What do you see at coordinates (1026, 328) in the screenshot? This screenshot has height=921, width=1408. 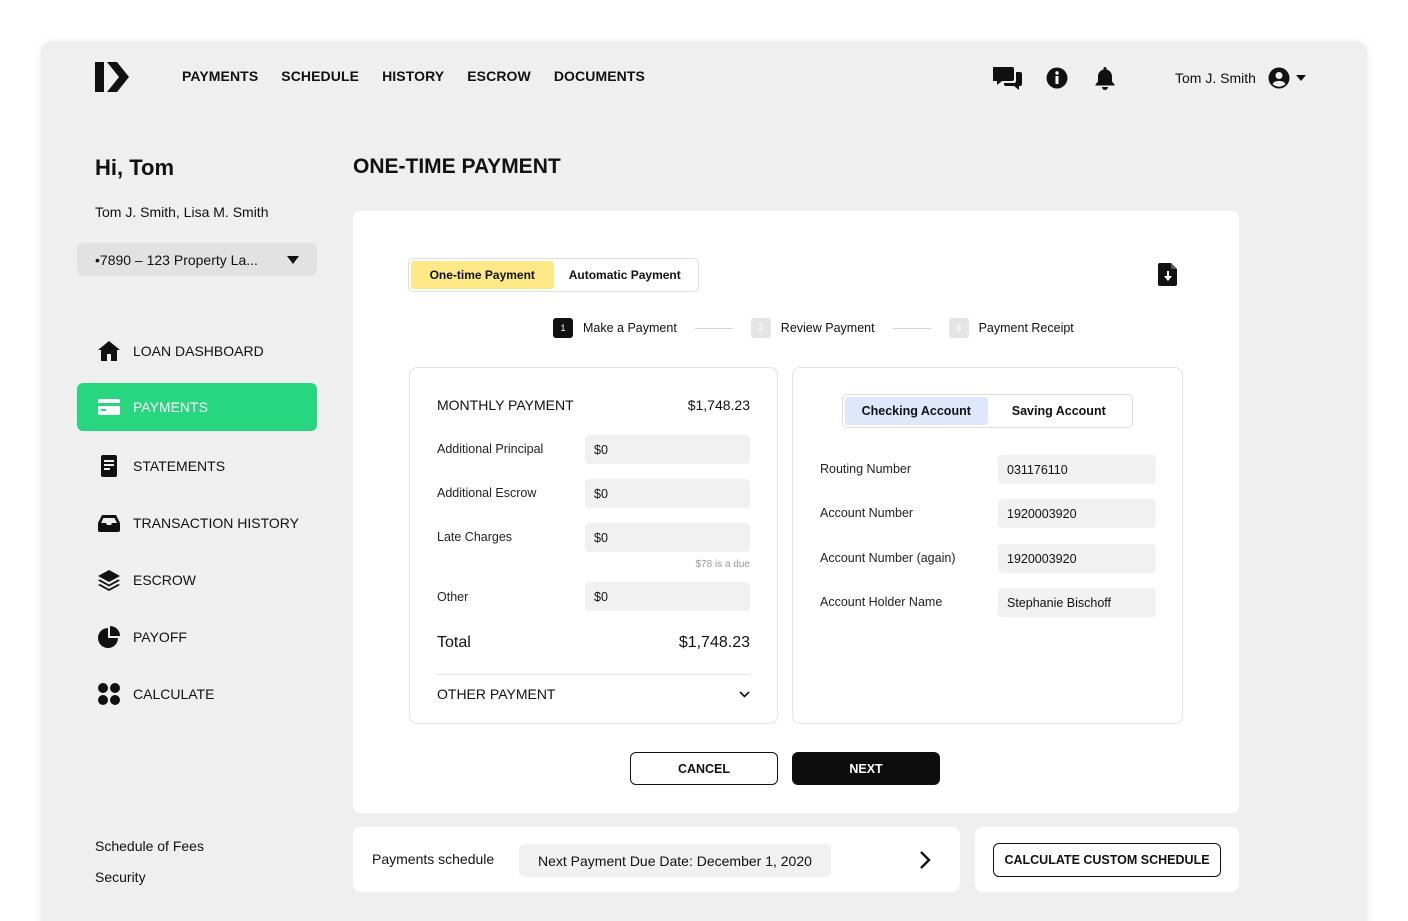 I see `step-3-label: Payment Receipt` at bounding box center [1026, 328].